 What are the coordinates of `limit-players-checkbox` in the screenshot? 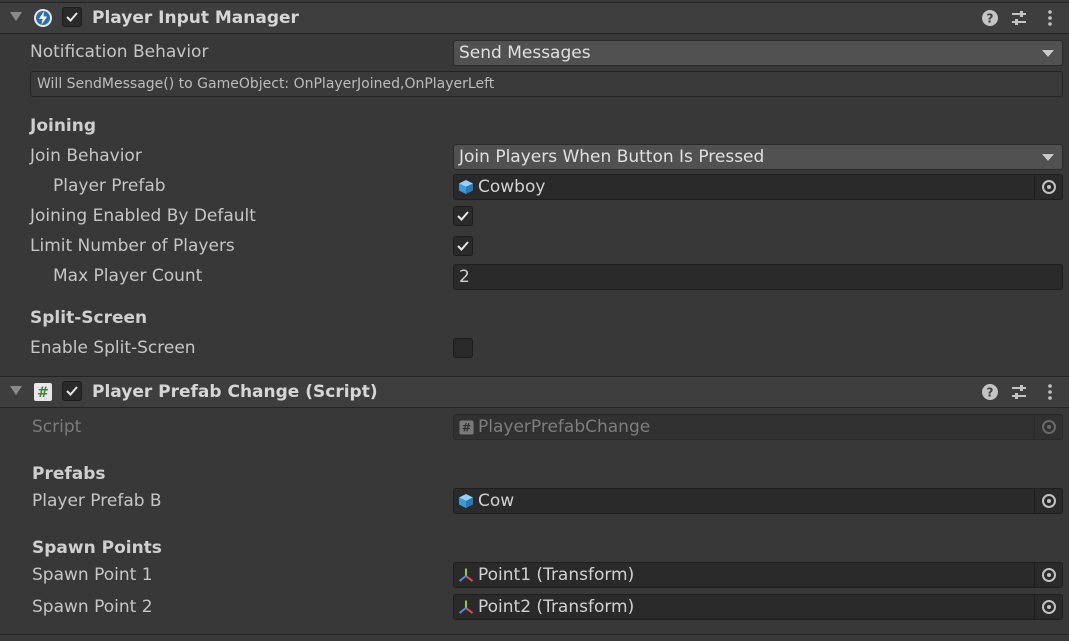 It's located at (463, 246).